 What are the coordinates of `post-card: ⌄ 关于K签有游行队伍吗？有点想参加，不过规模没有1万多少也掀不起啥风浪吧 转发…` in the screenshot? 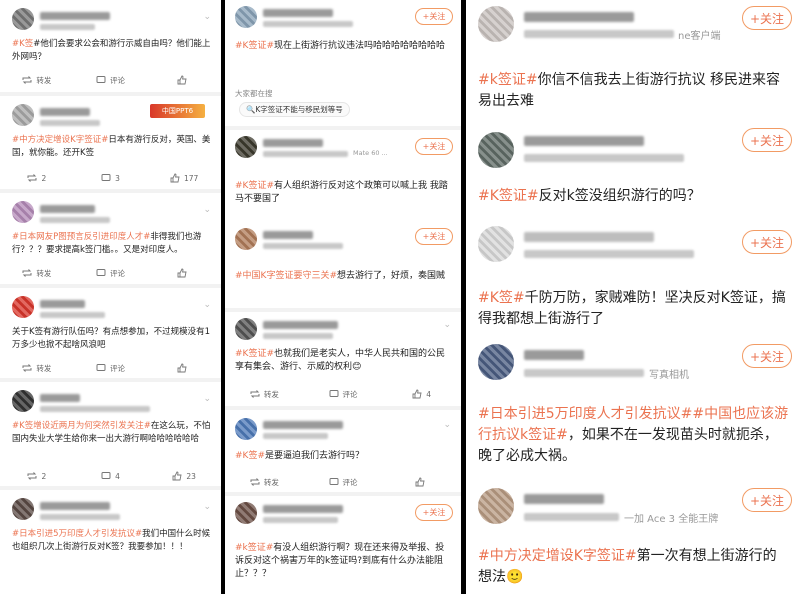 It's located at (110, 334).